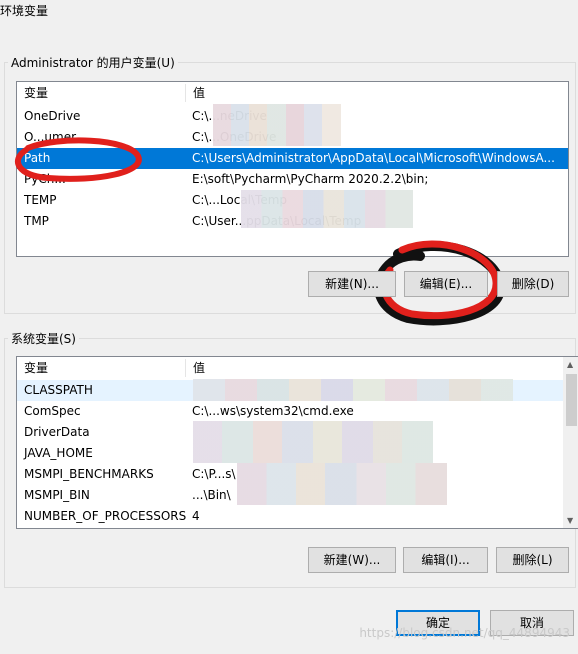 The width and height of the screenshot is (578, 654). What do you see at coordinates (211, 495) in the screenshot?
I see `var-value: ...\Bin\` at bounding box center [211, 495].